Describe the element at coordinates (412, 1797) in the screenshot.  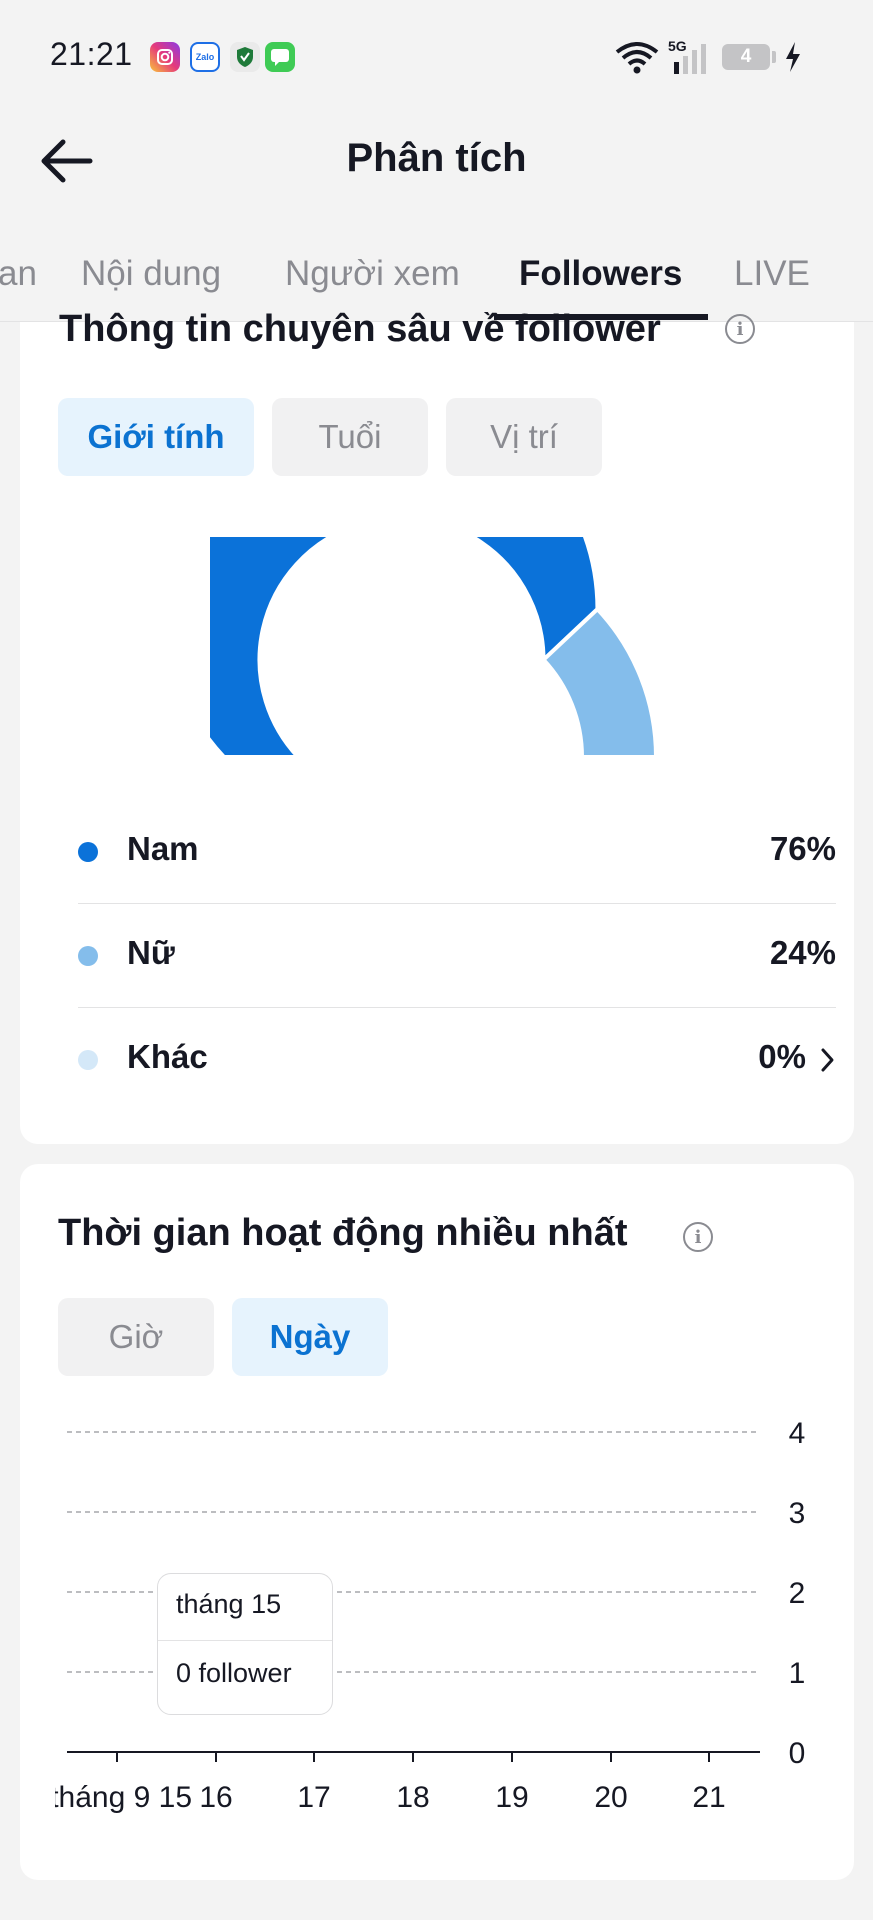
I see `x-tick-label: 18` at that location.